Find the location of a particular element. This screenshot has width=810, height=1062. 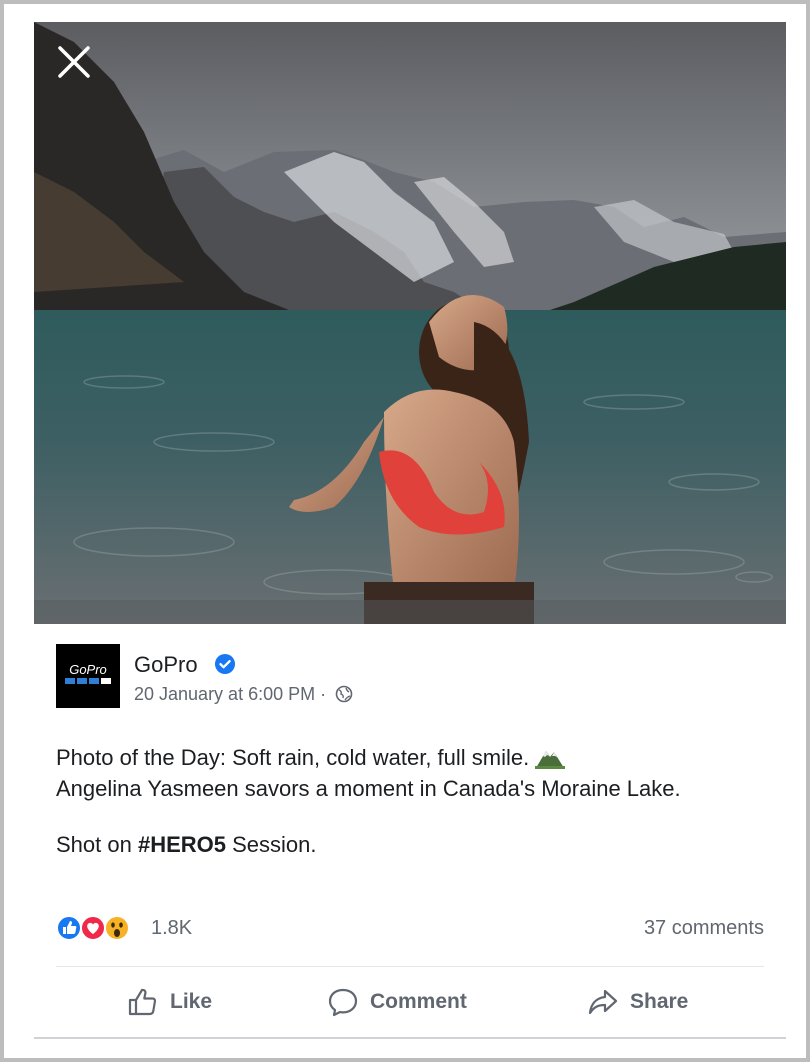

like-button: Like is located at coordinates (169, 1002).